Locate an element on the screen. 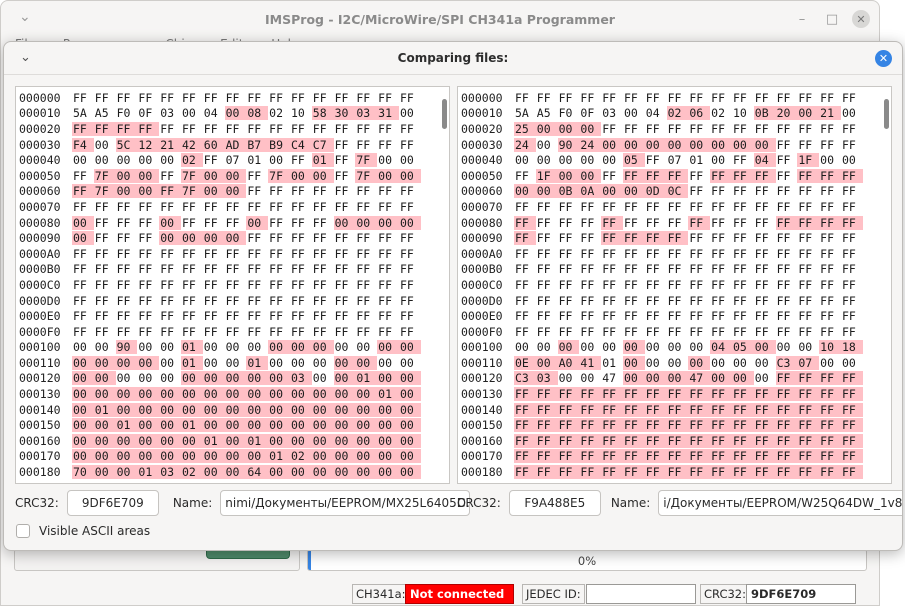 This screenshot has width=905, height=606. hex-byte-diff: 90 is located at coordinates (568, 144).